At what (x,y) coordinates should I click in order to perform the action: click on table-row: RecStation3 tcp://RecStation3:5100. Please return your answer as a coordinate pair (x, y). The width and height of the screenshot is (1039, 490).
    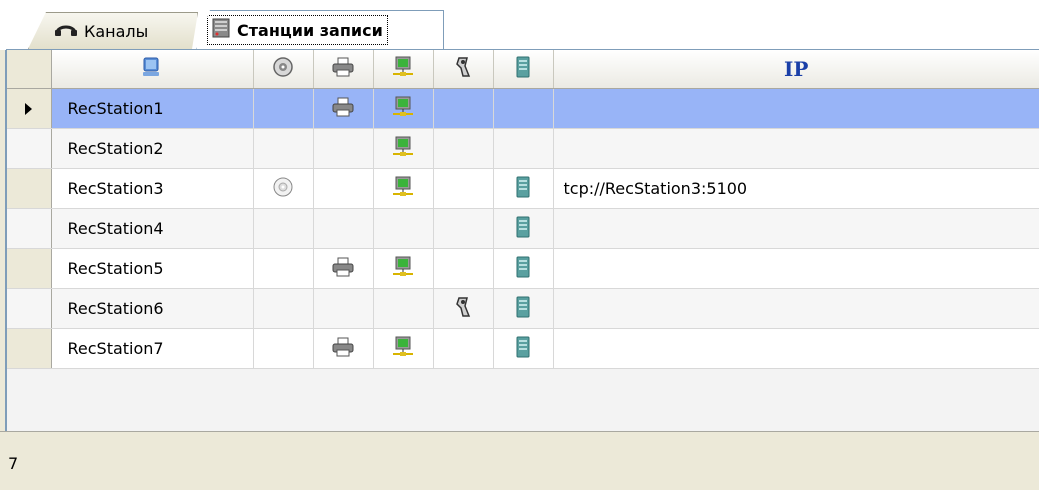
    Looking at the image, I should click on (523, 189).